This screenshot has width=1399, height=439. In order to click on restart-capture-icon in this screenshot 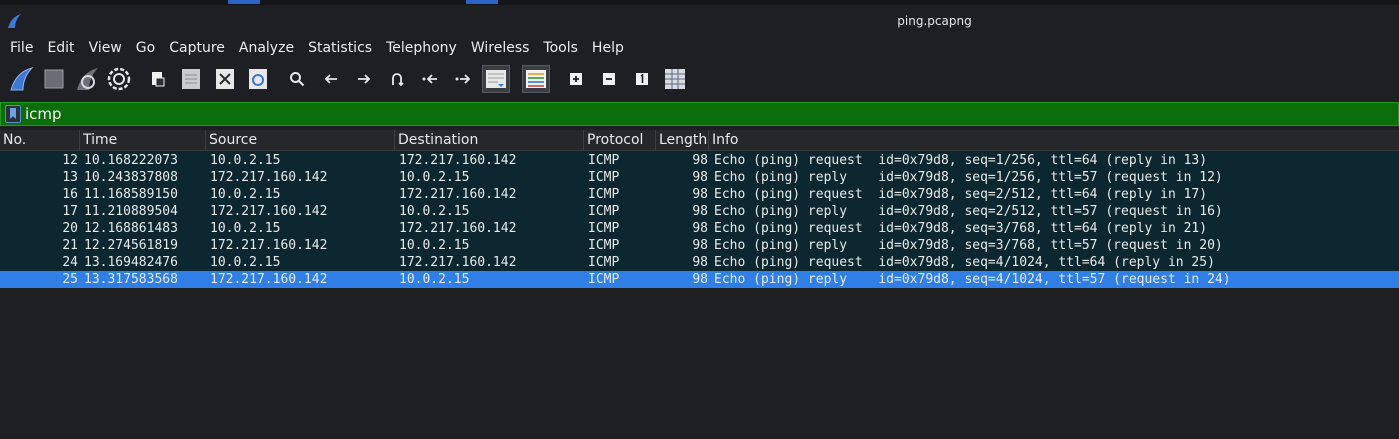, I will do `click(87, 79)`.